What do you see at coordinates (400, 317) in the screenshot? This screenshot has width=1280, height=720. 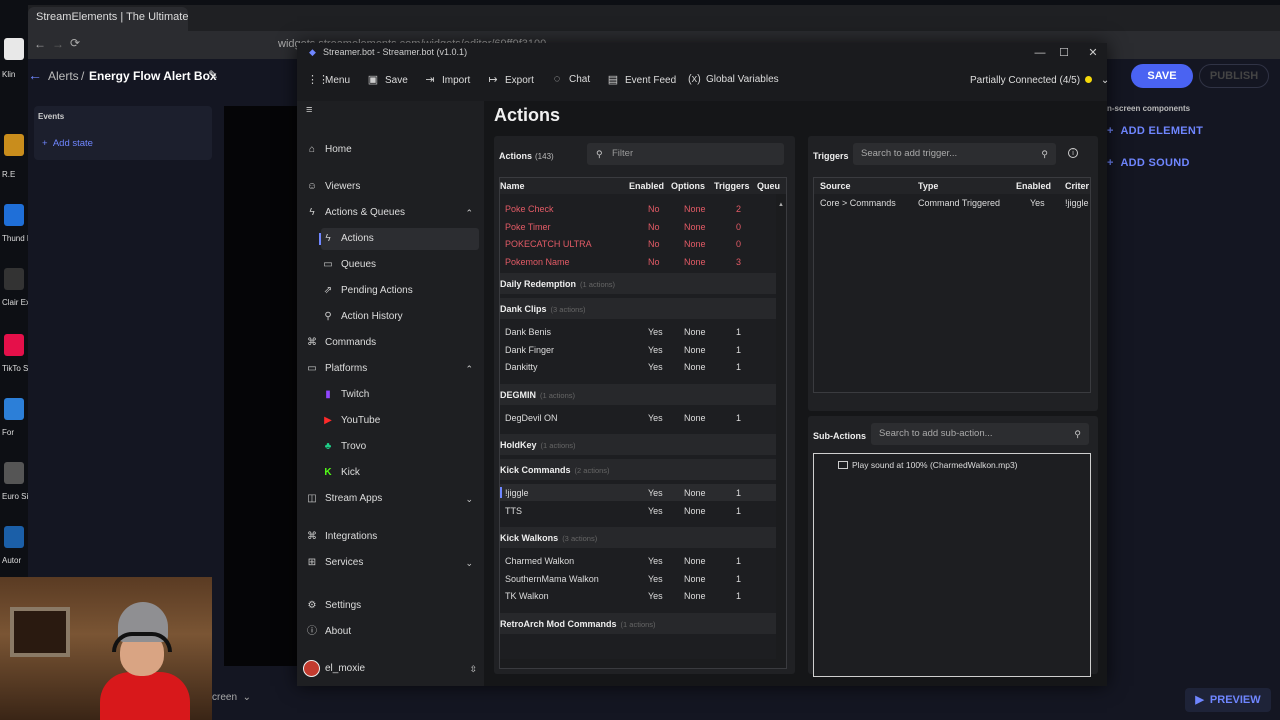 I see `sidebar-item-action-history: ⚲ Action History` at bounding box center [400, 317].